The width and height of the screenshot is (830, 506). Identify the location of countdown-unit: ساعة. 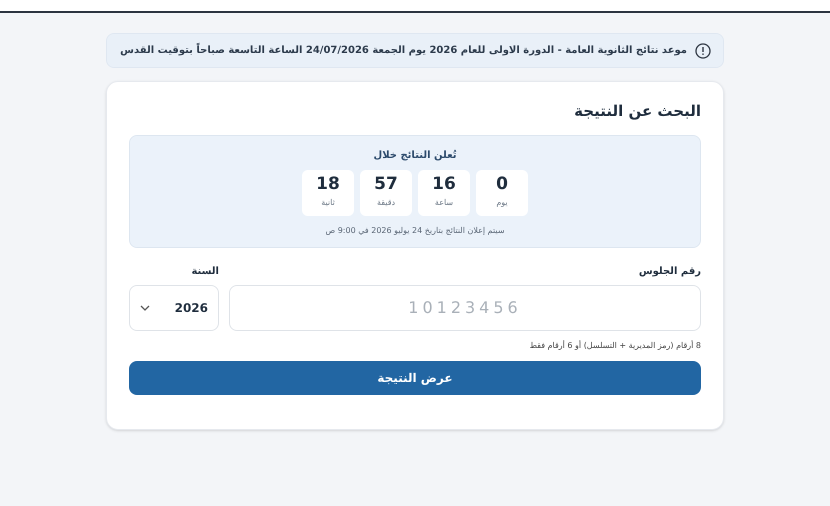
(444, 203).